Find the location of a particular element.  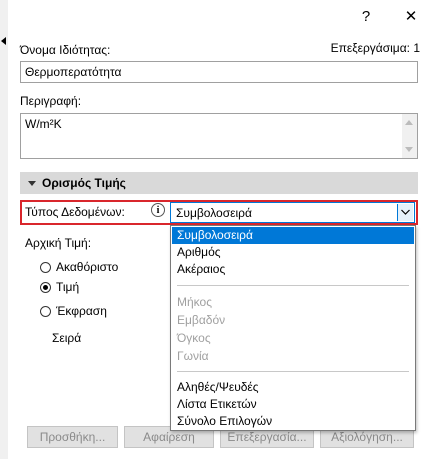

option-angle: Γωνία is located at coordinates (193, 356).